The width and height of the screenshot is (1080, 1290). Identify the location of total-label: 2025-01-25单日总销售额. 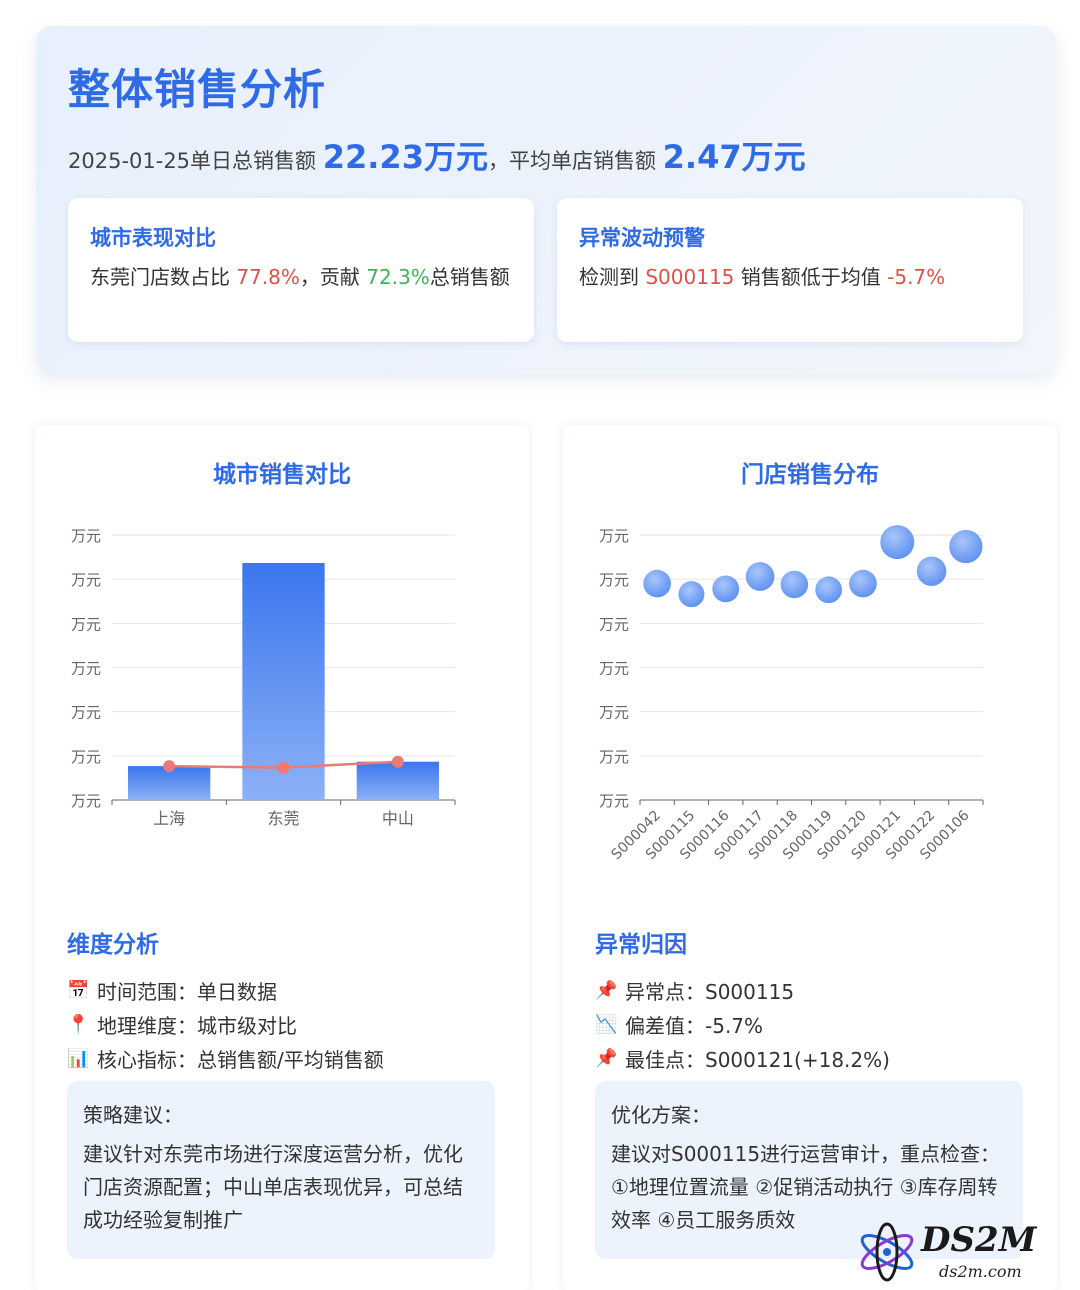
(192, 161).